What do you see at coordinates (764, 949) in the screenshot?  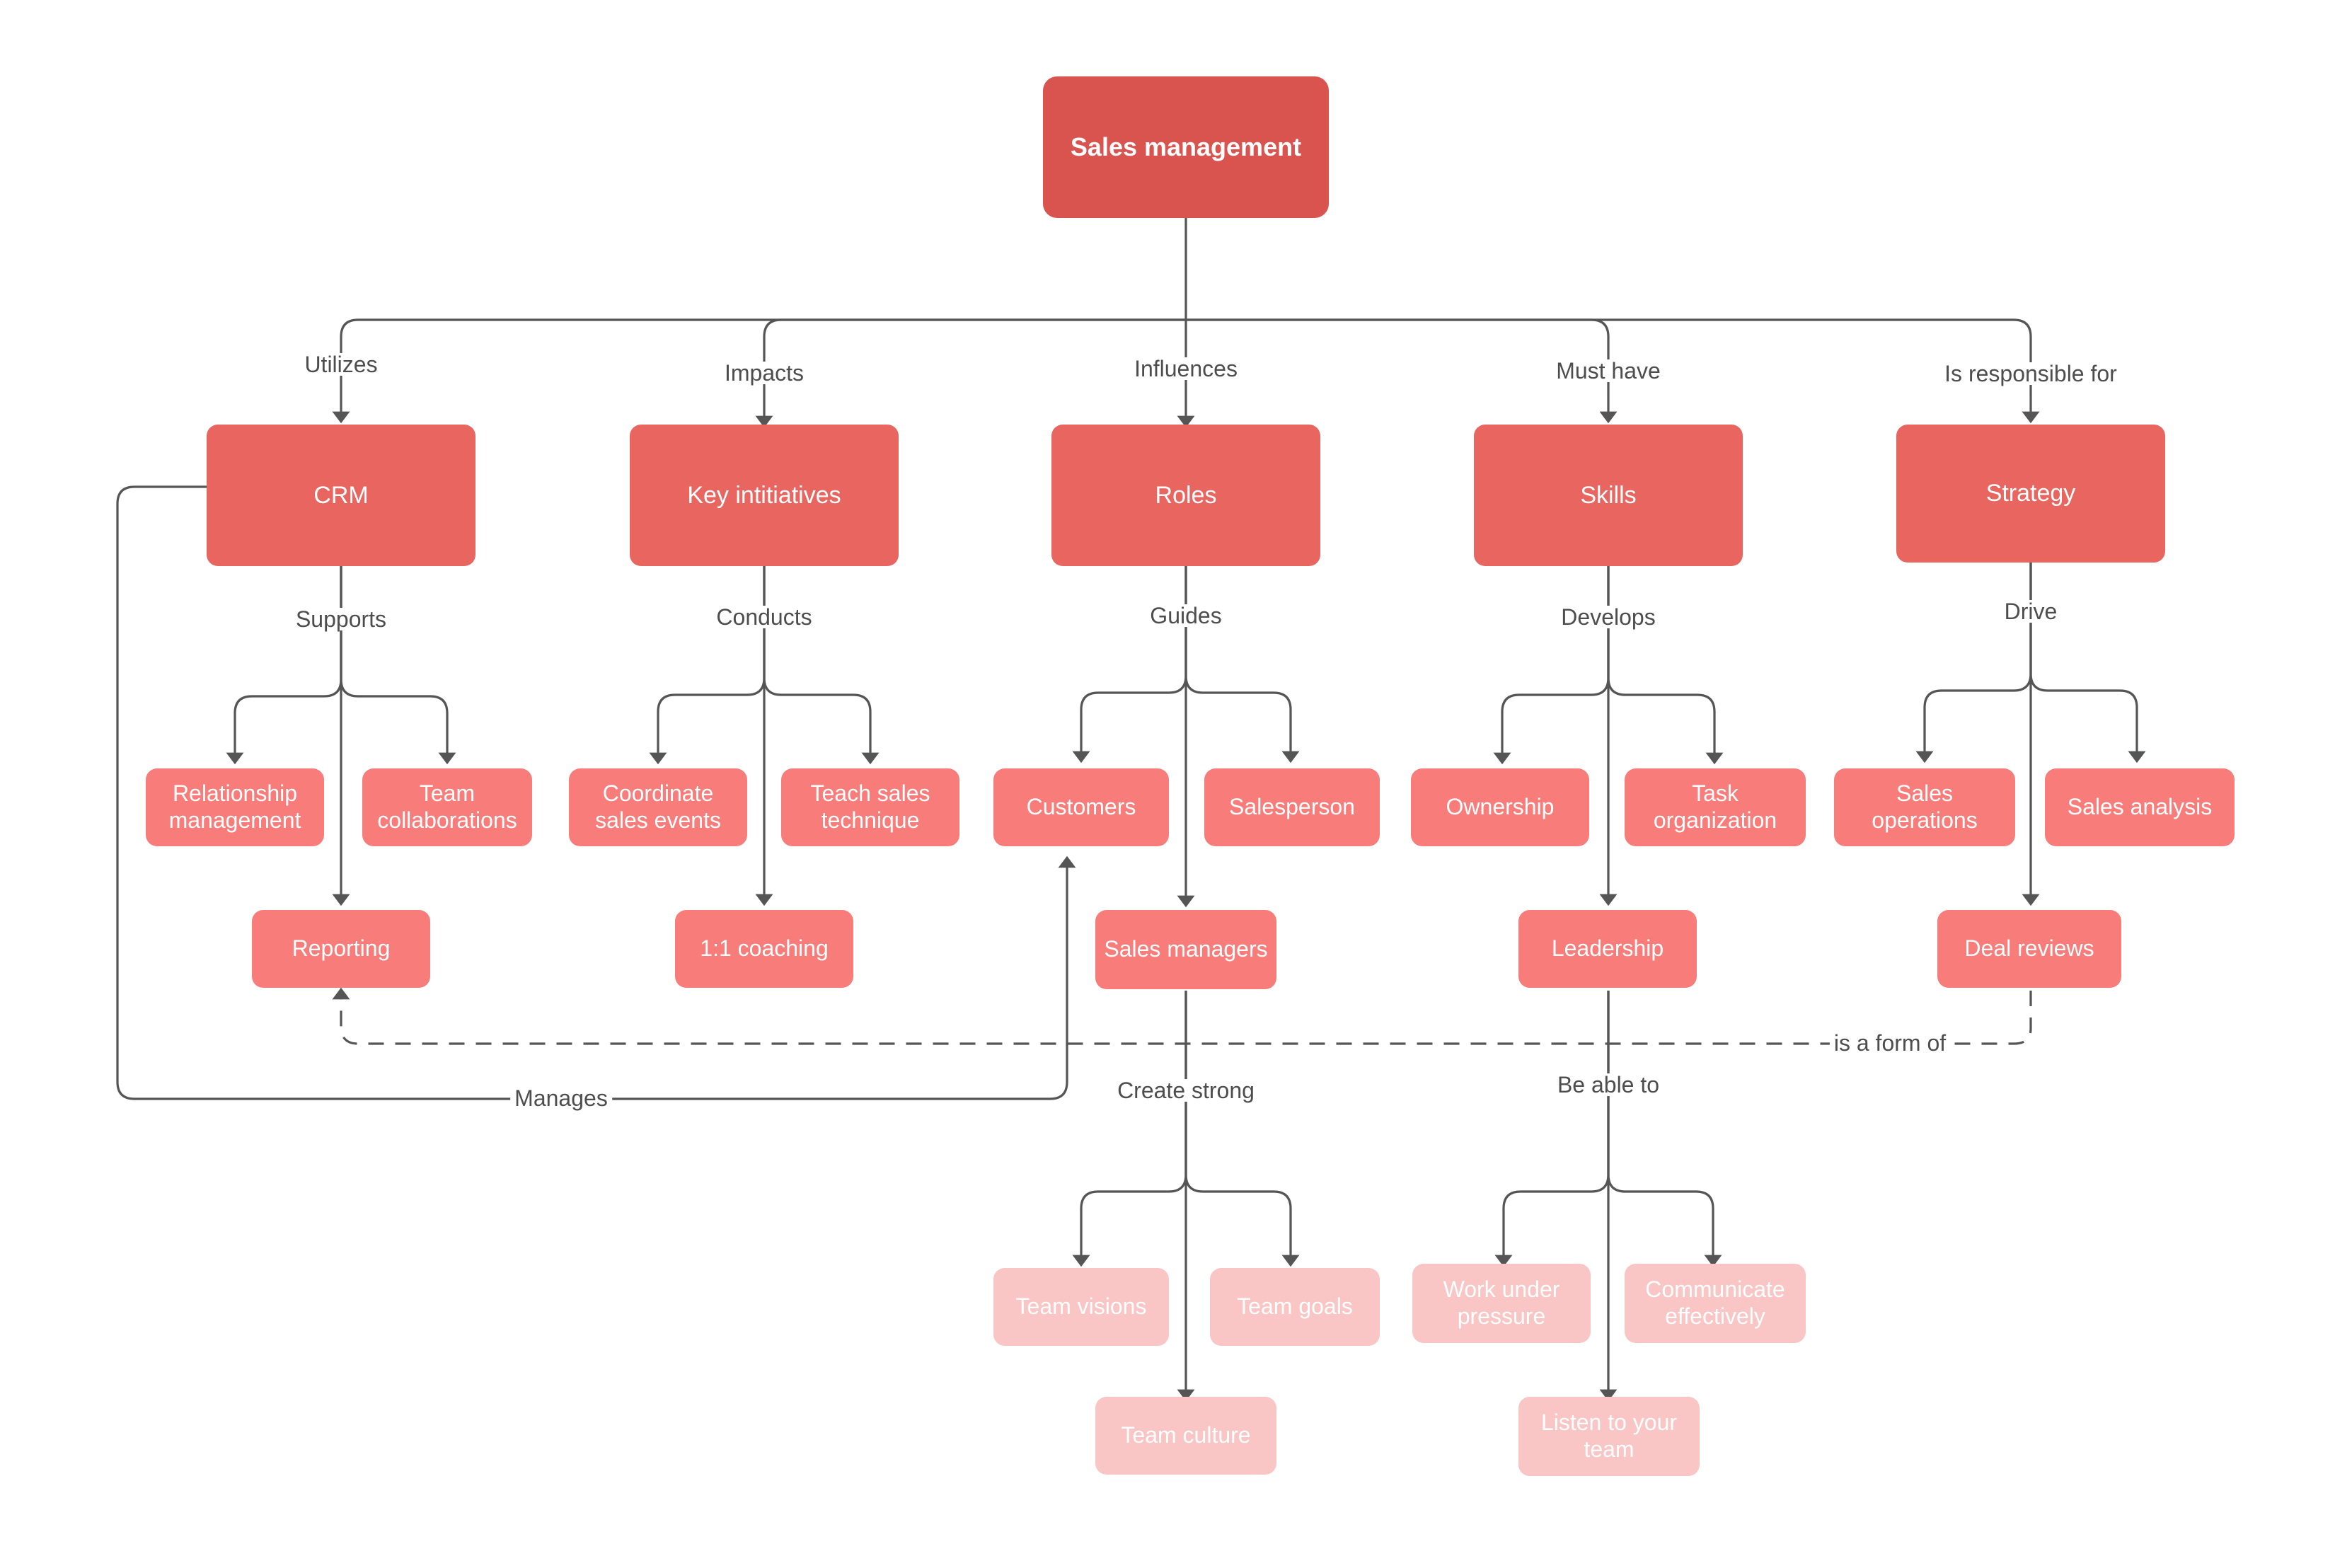 I see `node-one-on-one-coaching: 1:1 coaching` at bounding box center [764, 949].